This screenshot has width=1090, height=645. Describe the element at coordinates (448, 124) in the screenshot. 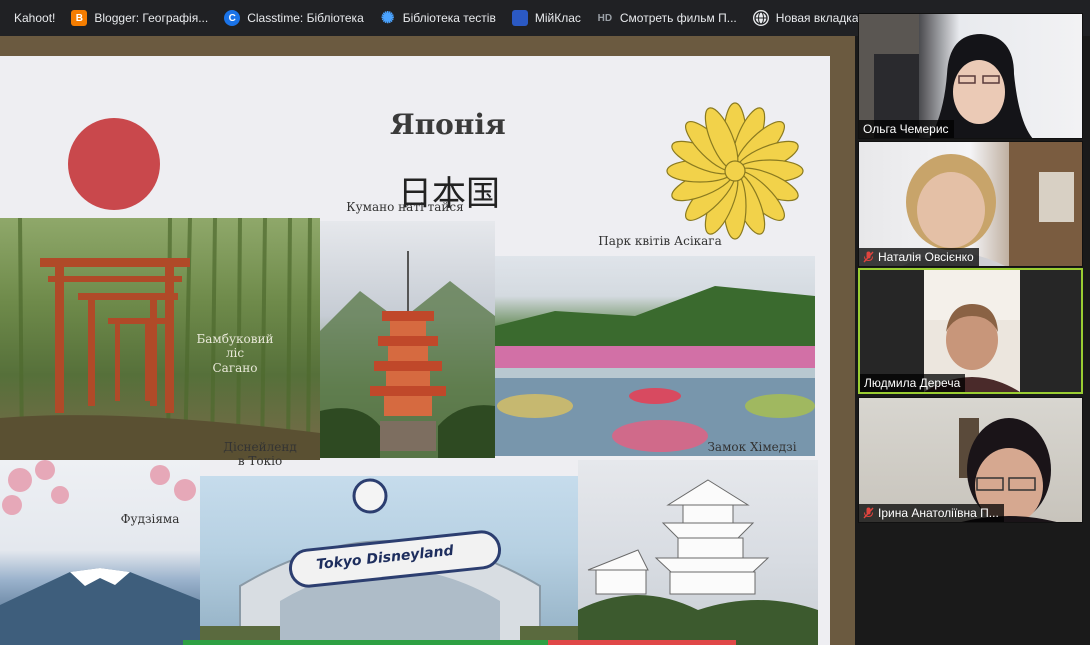

I see `poster-title: Японія` at that location.